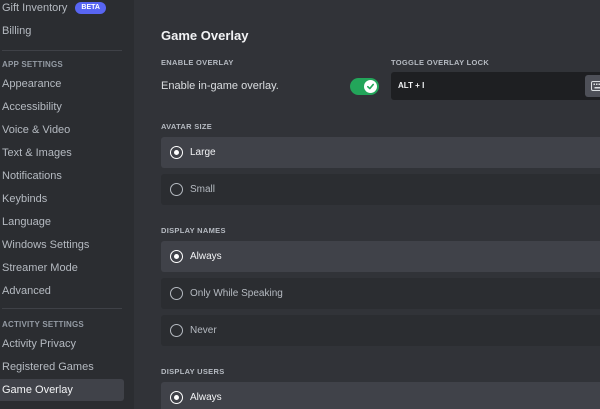 This screenshot has height=409, width=600. Describe the element at coordinates (25, 199) in the screenshot. I see `sidebar-item-label: Keybinds` at that location.